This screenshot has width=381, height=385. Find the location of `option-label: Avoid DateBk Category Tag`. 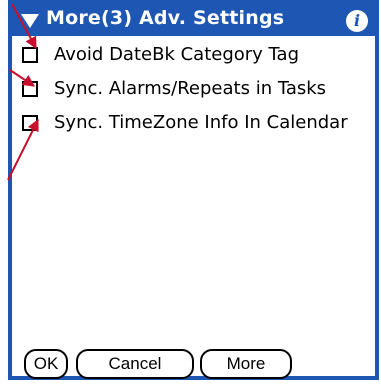

option-label: Avoid DateBk Category Tag is located at coordinates (177, 54).